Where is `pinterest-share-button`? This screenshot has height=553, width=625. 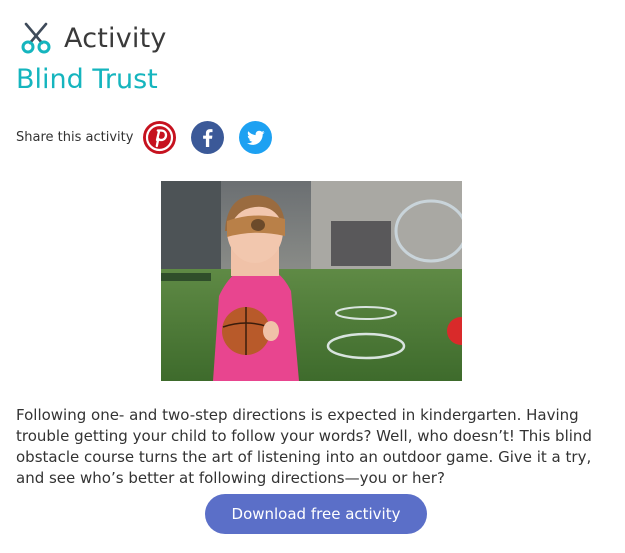 pinterest-share-button is located at coordinates (160, 137).